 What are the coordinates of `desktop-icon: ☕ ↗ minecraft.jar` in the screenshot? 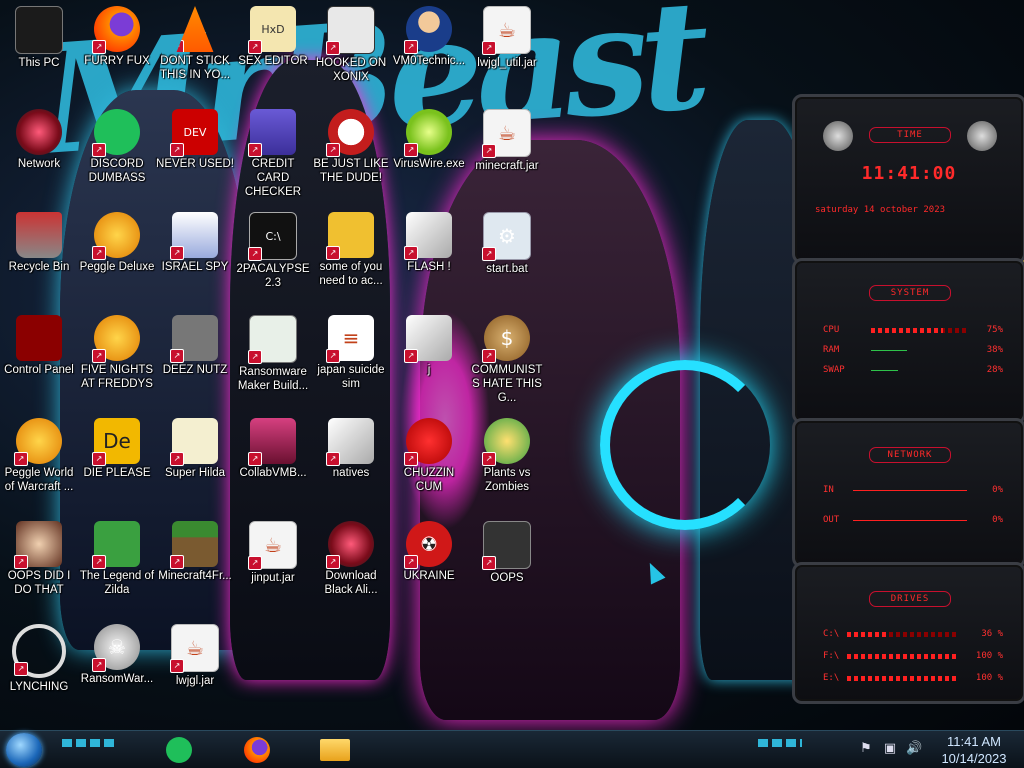 It's located at (507, 151).